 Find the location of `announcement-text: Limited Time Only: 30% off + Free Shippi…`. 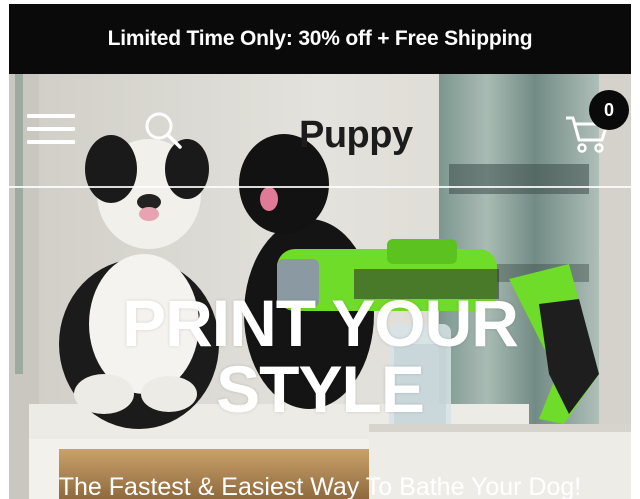

announcement-text: Limited Time Only: 30% off + Free Shippi… is located at coordinates (320, 38).